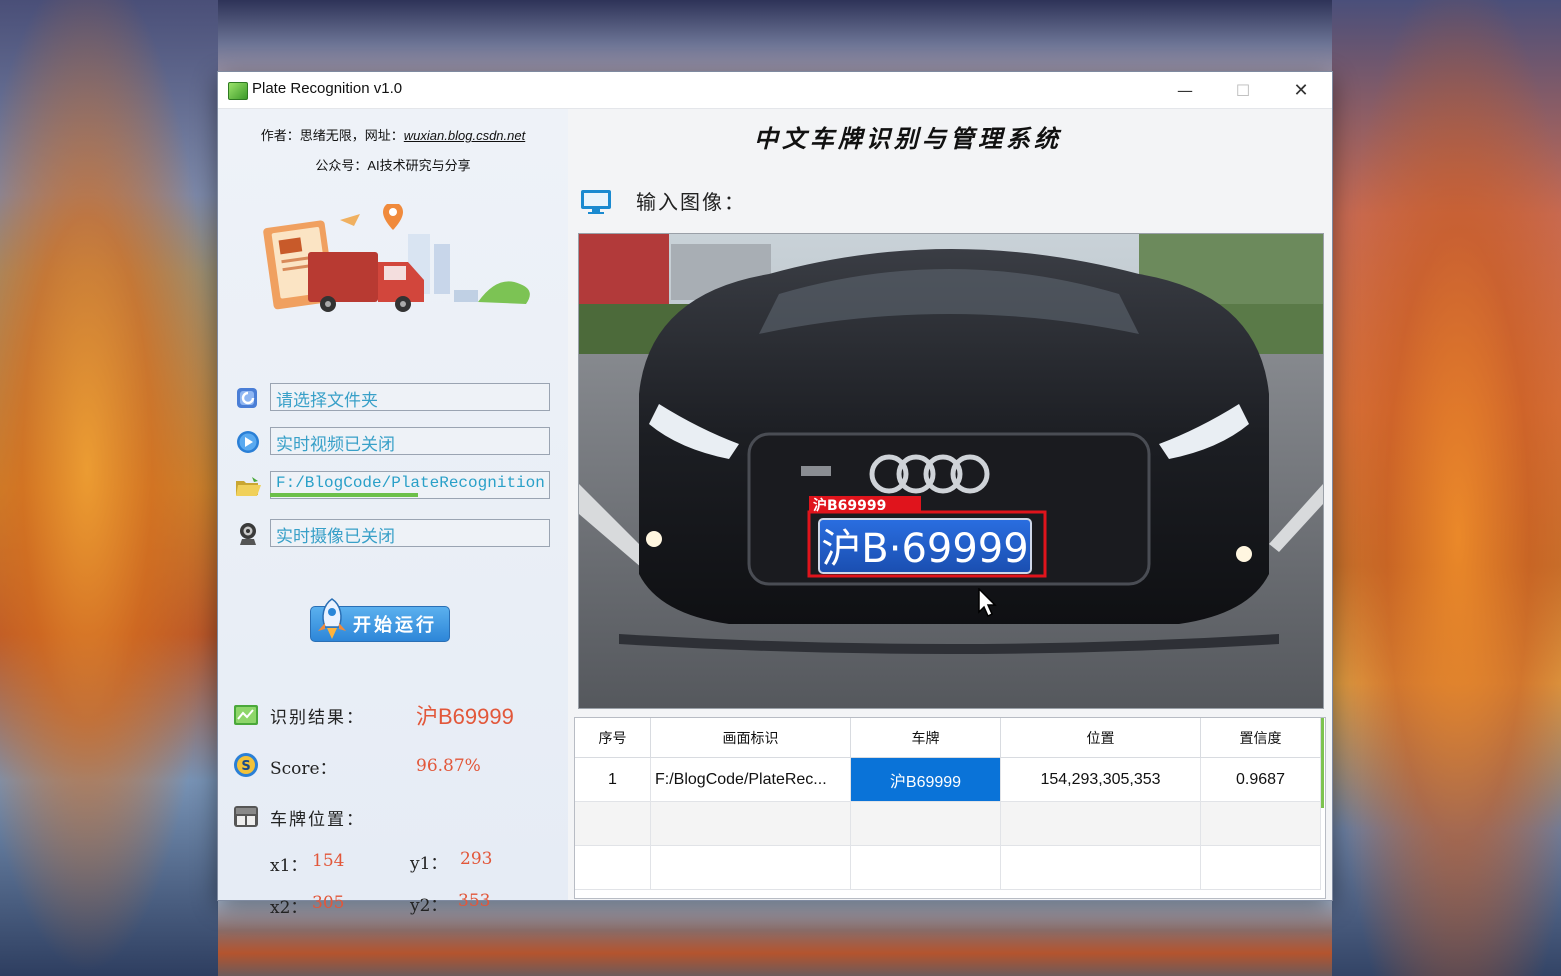 The width and height of the screenshot is (1561, 976). I want to click on delivery-illustration, so click(396, 258).